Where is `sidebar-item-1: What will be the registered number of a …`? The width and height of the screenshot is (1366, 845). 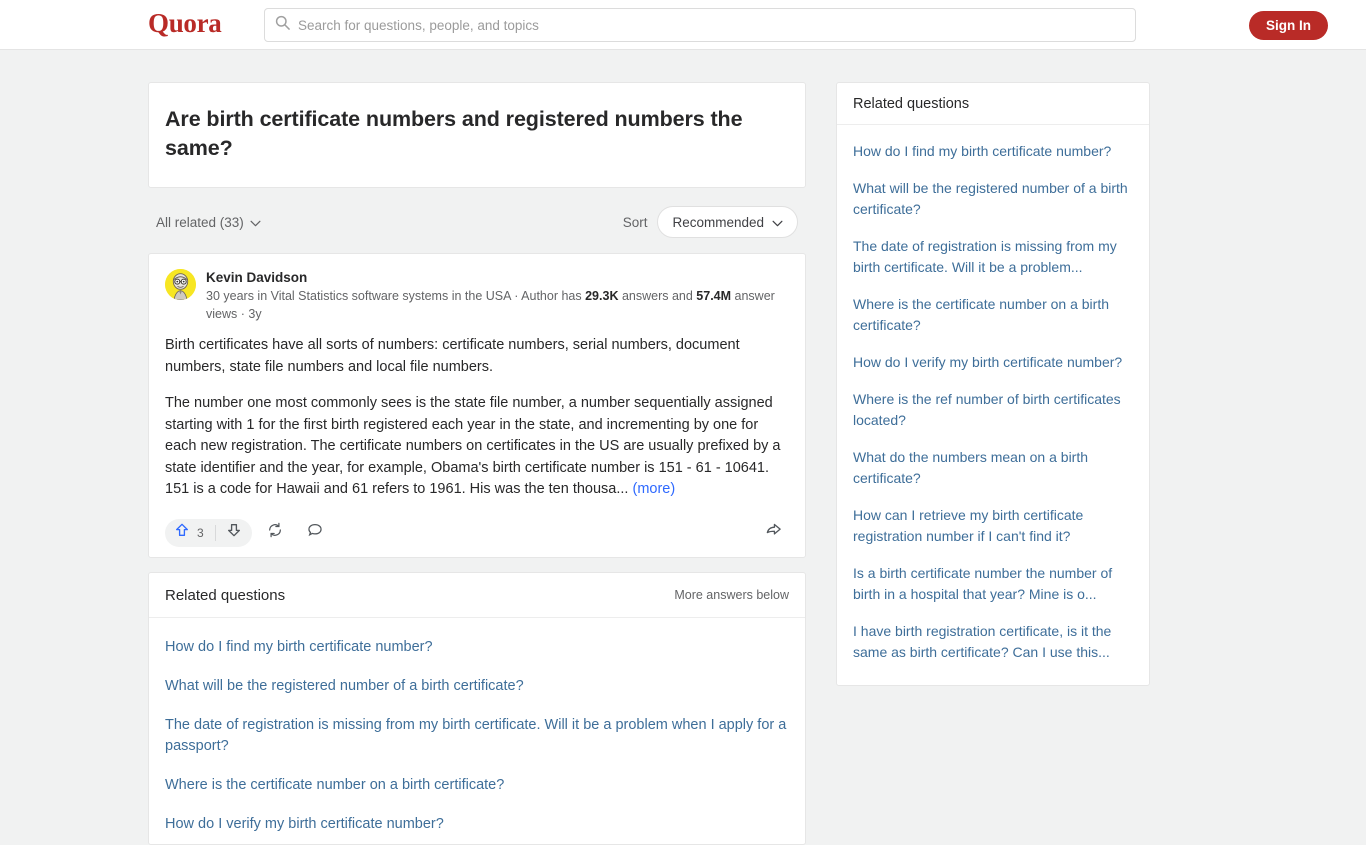
sidebar-item-1: What will be the registered number of a … is located at coordinates (993, 199).